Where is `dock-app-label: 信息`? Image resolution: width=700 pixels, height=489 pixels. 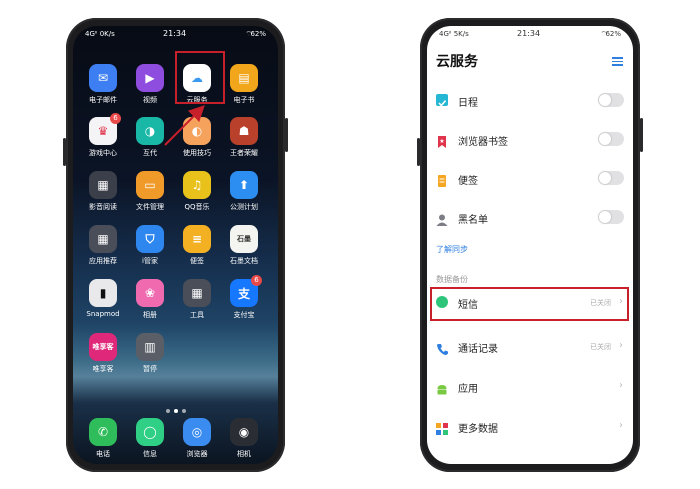
dock-app-label: 信息 is located at coordinates (150, 454).